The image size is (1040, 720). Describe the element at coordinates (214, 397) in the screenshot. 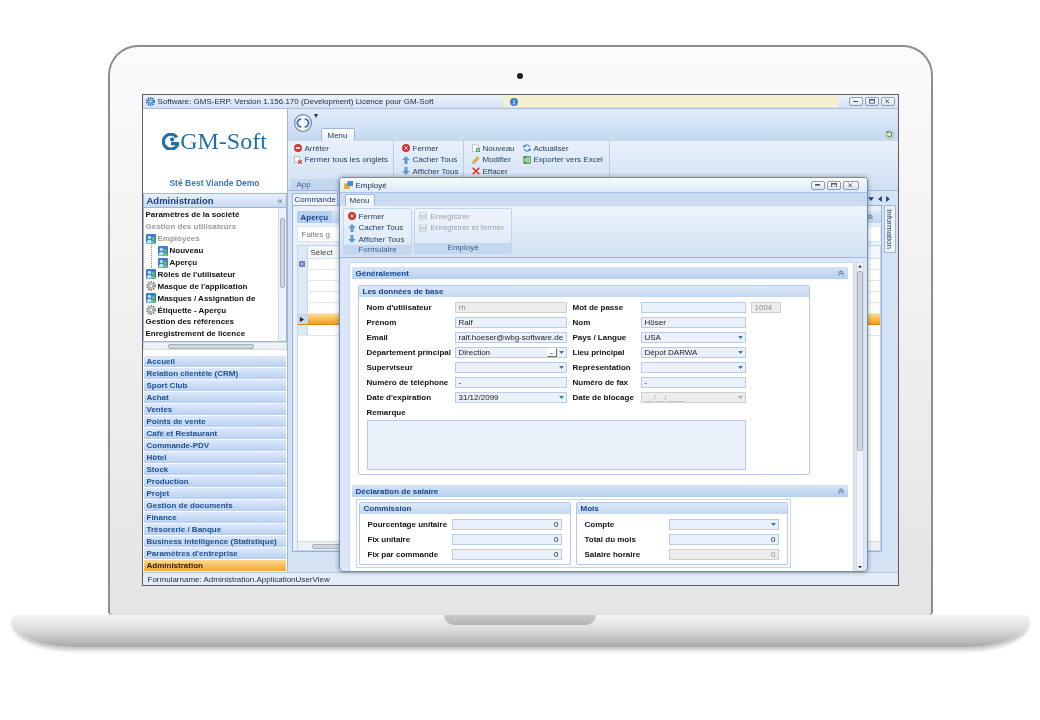

I see `module-button: Achat` at that location.